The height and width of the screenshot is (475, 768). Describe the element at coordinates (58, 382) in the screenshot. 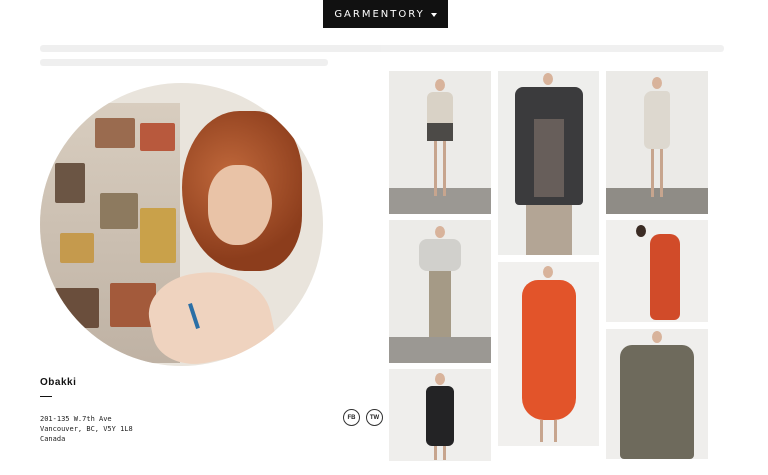

I see `designer-name: Obakki` at that location.